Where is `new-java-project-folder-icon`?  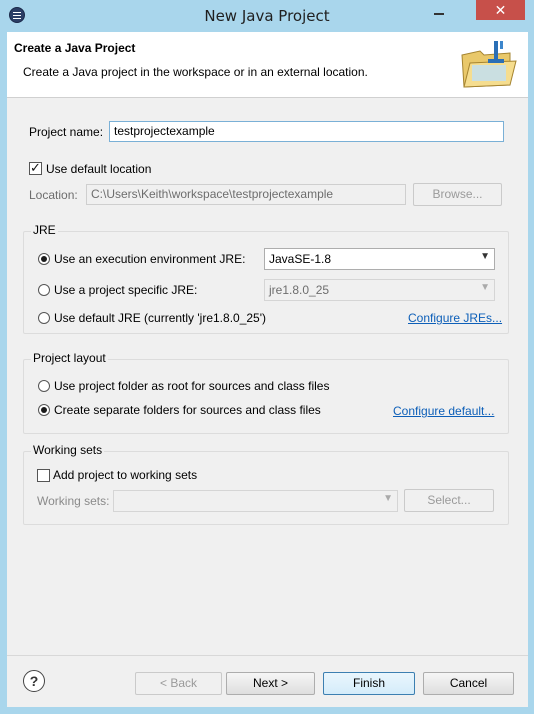
new-java-project-folder-icon is located at coordinates (489, 64).